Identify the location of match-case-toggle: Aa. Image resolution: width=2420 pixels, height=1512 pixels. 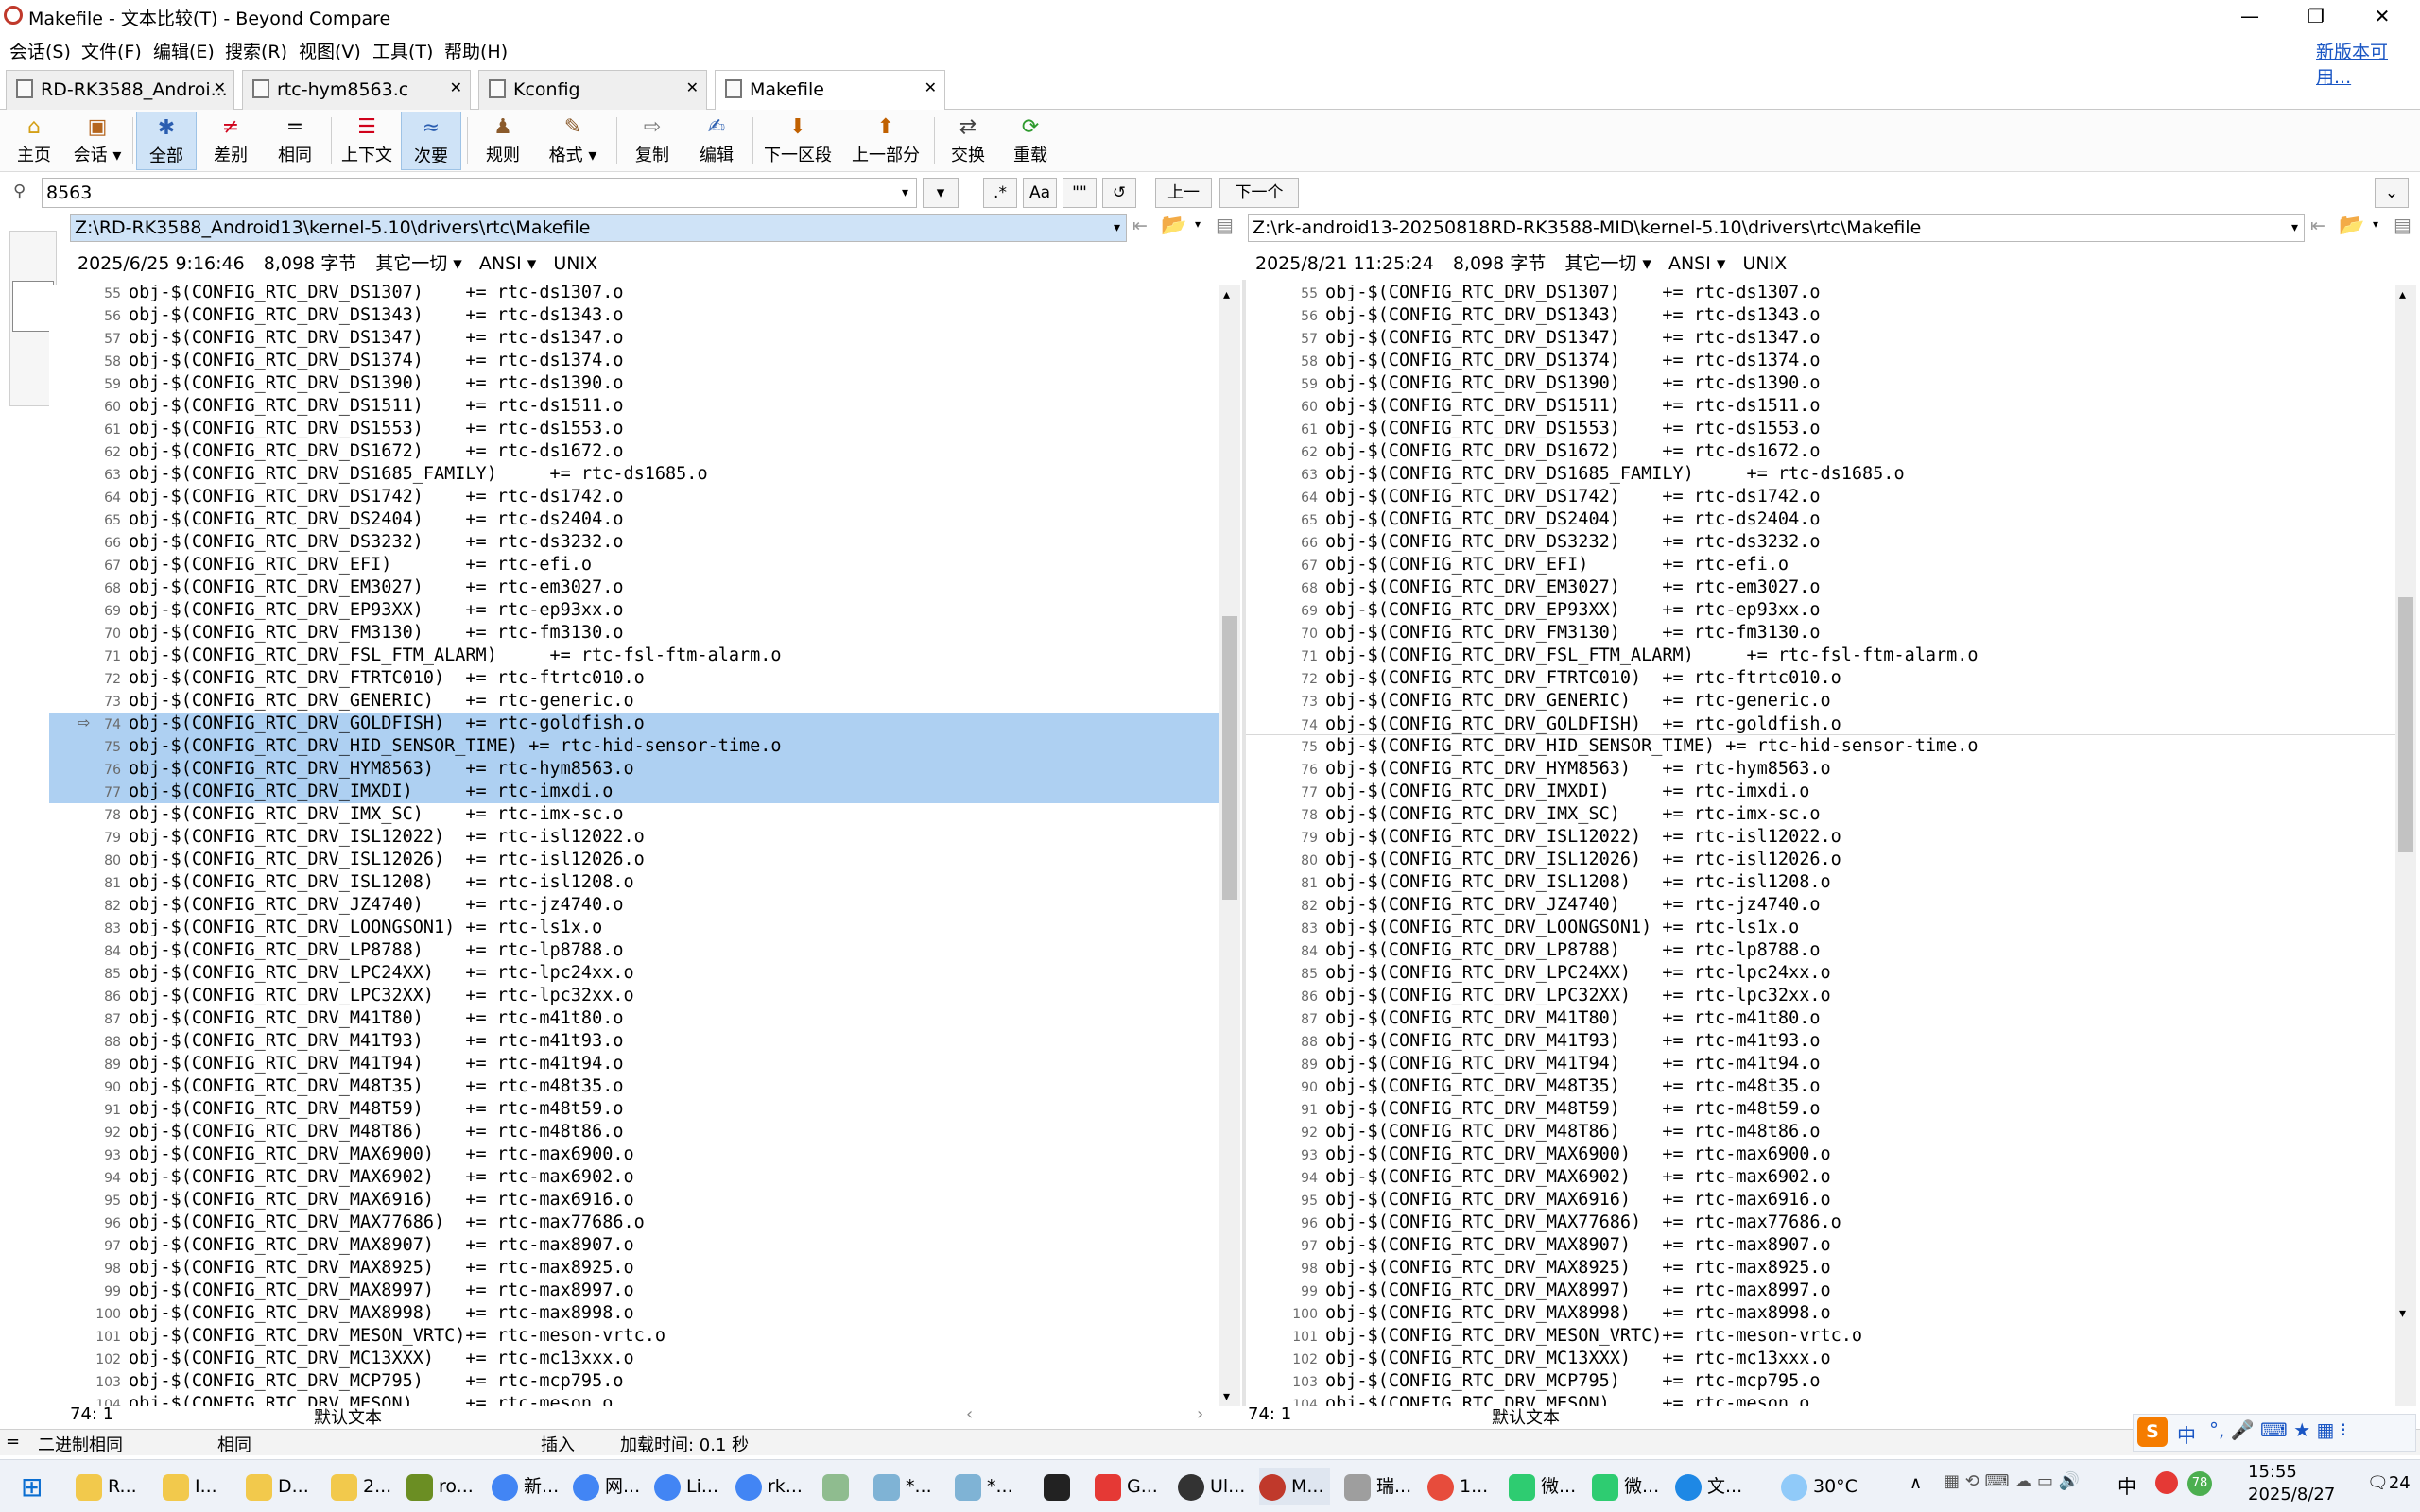
(1040, 193).